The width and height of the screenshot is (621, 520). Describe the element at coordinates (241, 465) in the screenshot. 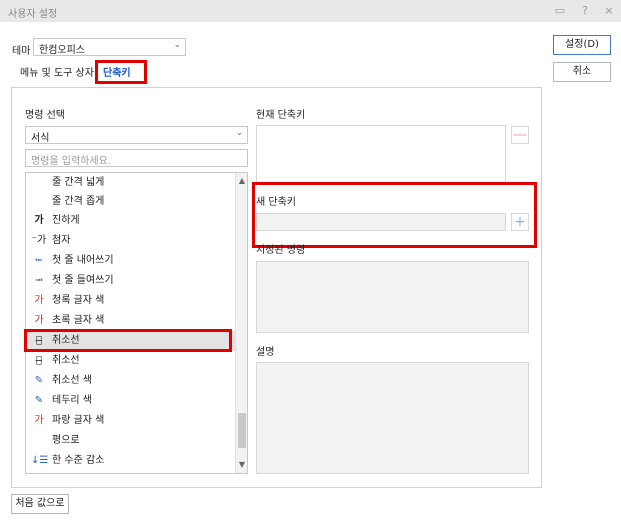

I see `scroll-down-icon: ▼` at that location.